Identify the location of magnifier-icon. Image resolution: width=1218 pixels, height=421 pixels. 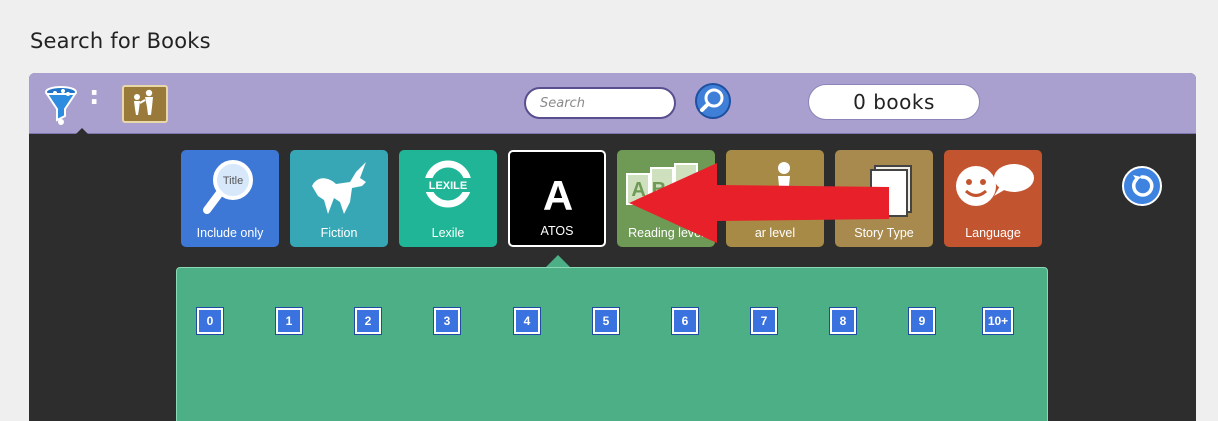
(712, 100).